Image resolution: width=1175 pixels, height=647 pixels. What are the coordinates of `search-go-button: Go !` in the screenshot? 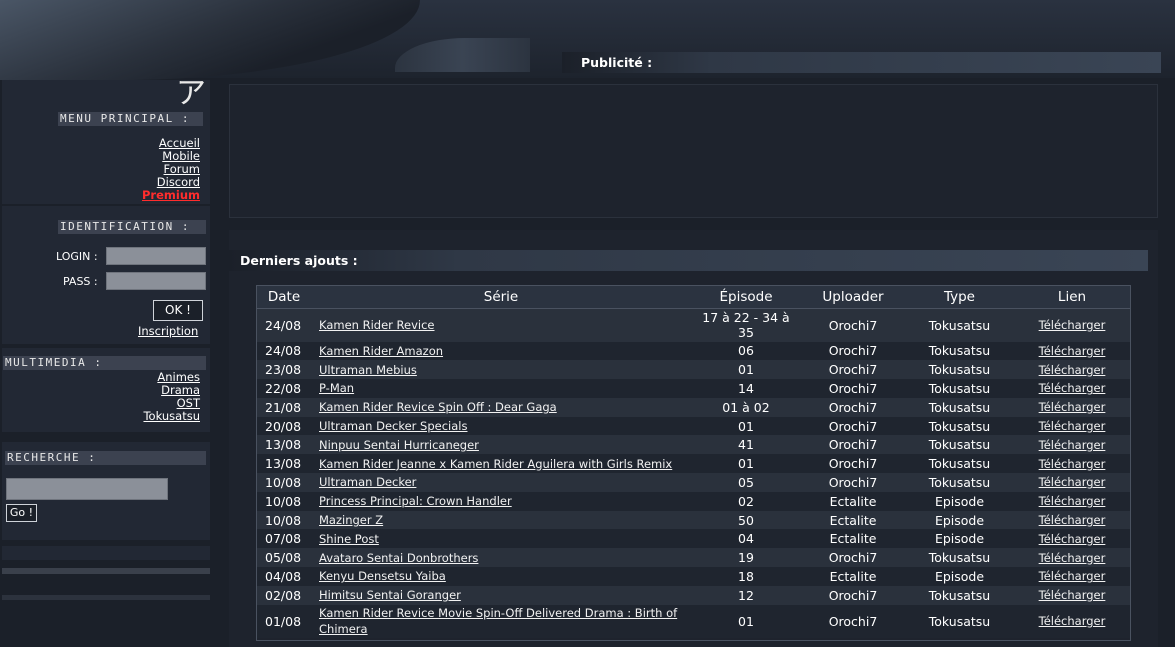 It's located at (21, 513).